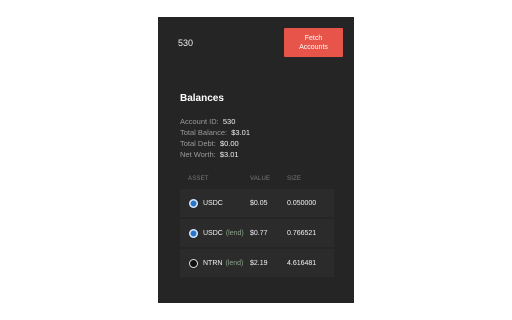  I want to click on summary-account-id: Account ID: 530, so click(215, 121).